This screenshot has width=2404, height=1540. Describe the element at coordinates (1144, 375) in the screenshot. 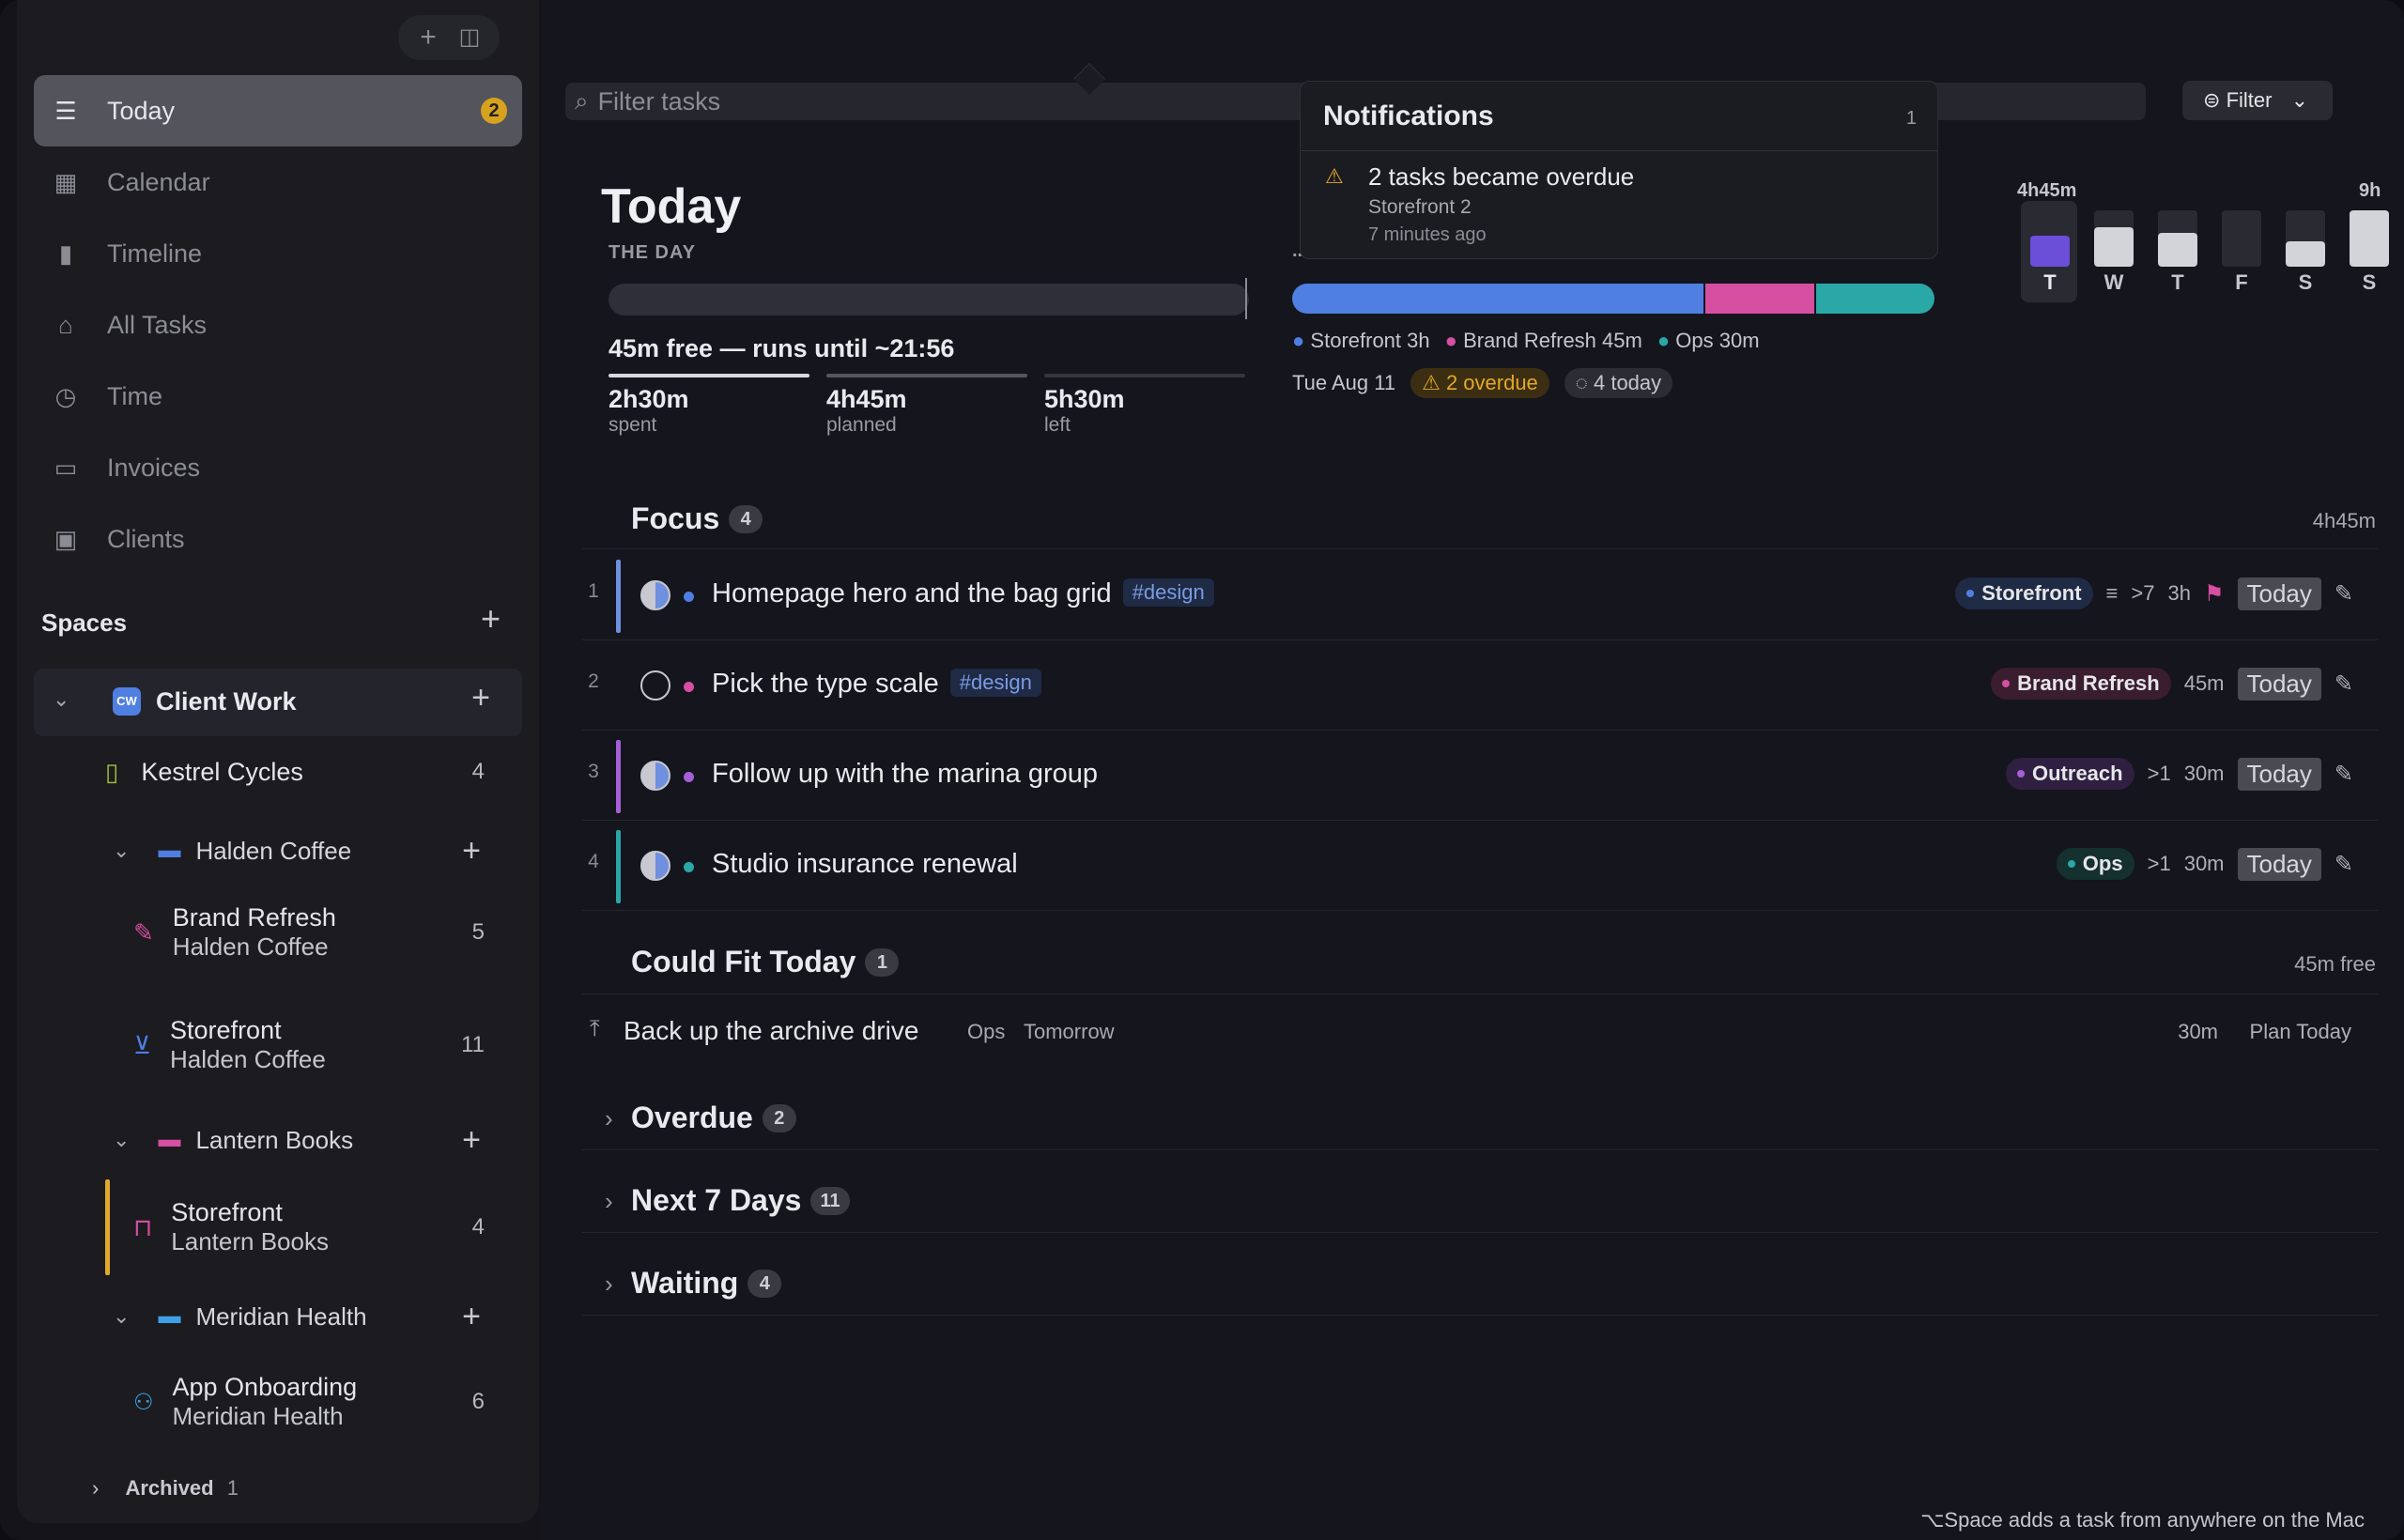

I see `left-bar` at that location.